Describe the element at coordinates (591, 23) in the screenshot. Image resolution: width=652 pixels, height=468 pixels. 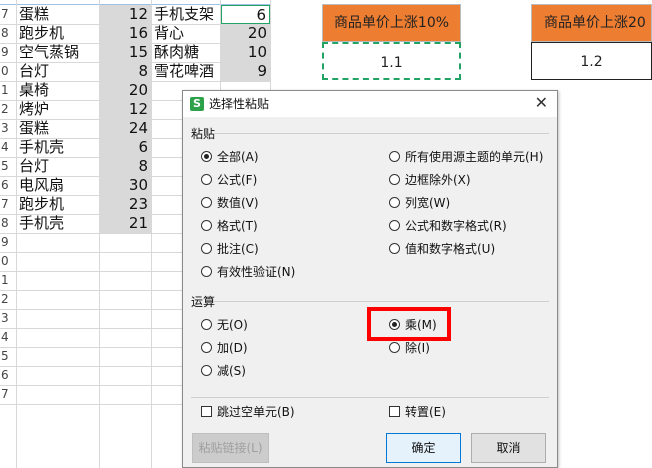
I see `price-increase-20-header: 商品单价上涨20` at that location.